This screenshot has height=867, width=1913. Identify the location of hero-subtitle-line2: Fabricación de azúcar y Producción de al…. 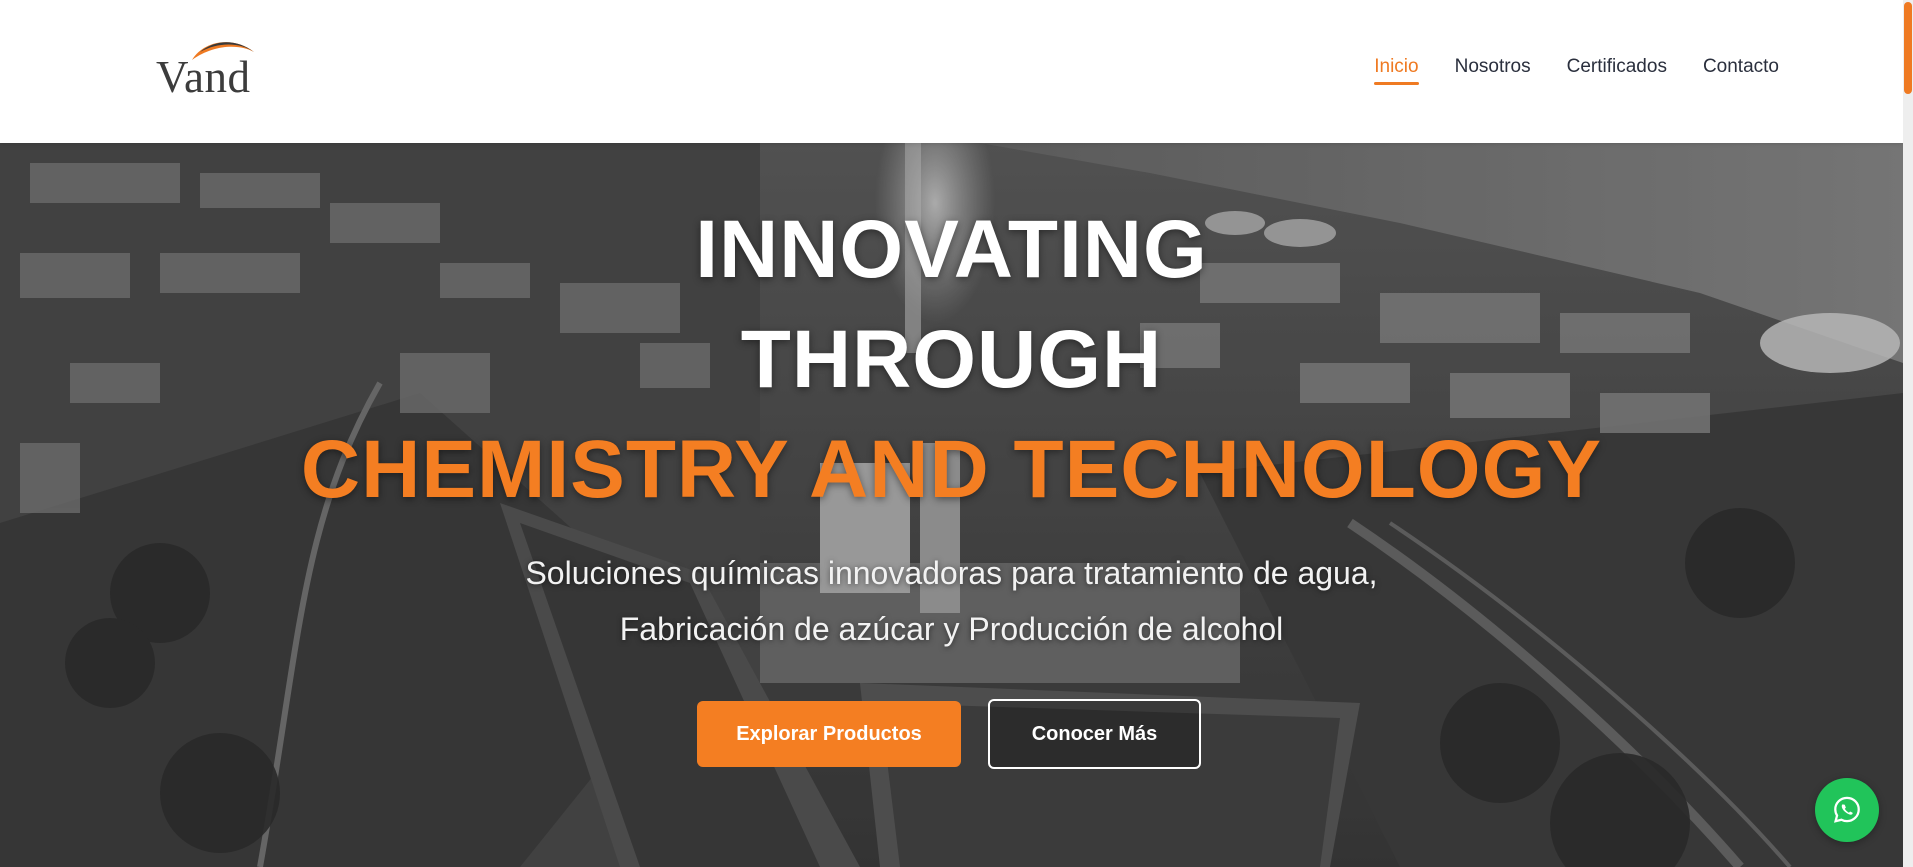
(951, 629).